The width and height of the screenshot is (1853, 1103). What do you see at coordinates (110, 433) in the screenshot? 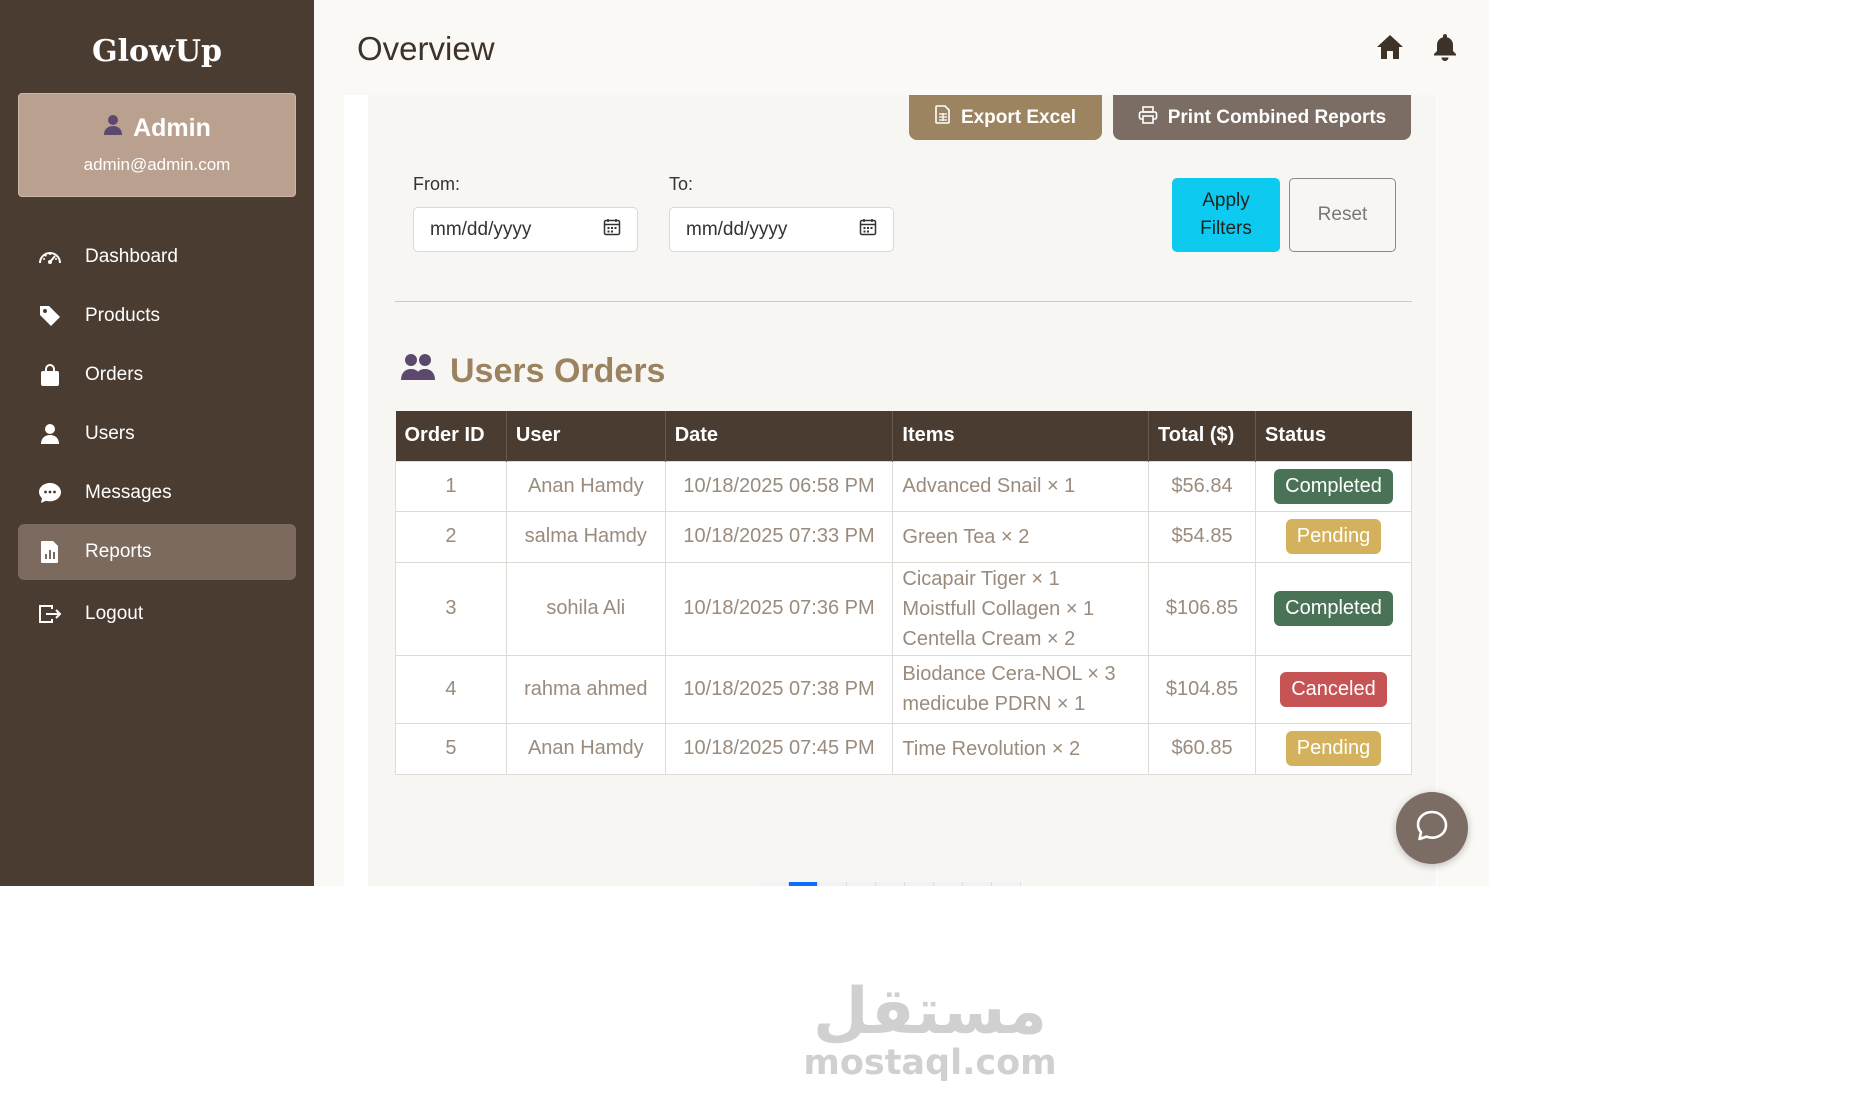
I see `sidebar-item-label: Users` at bounding box center [110, 433].